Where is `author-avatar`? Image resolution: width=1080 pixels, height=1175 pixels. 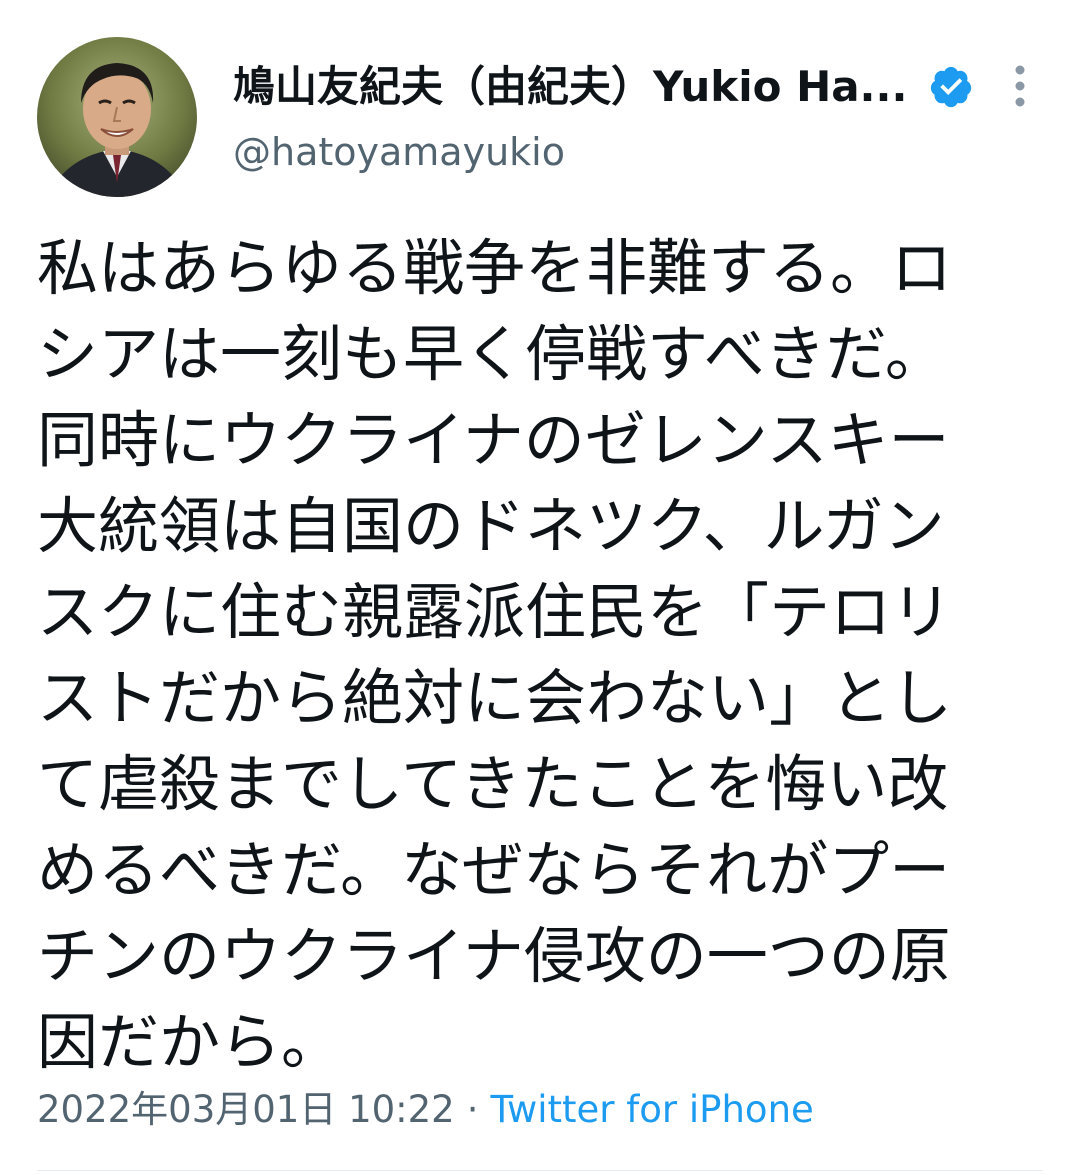
author-avatar is located at coordinates (117, 117).